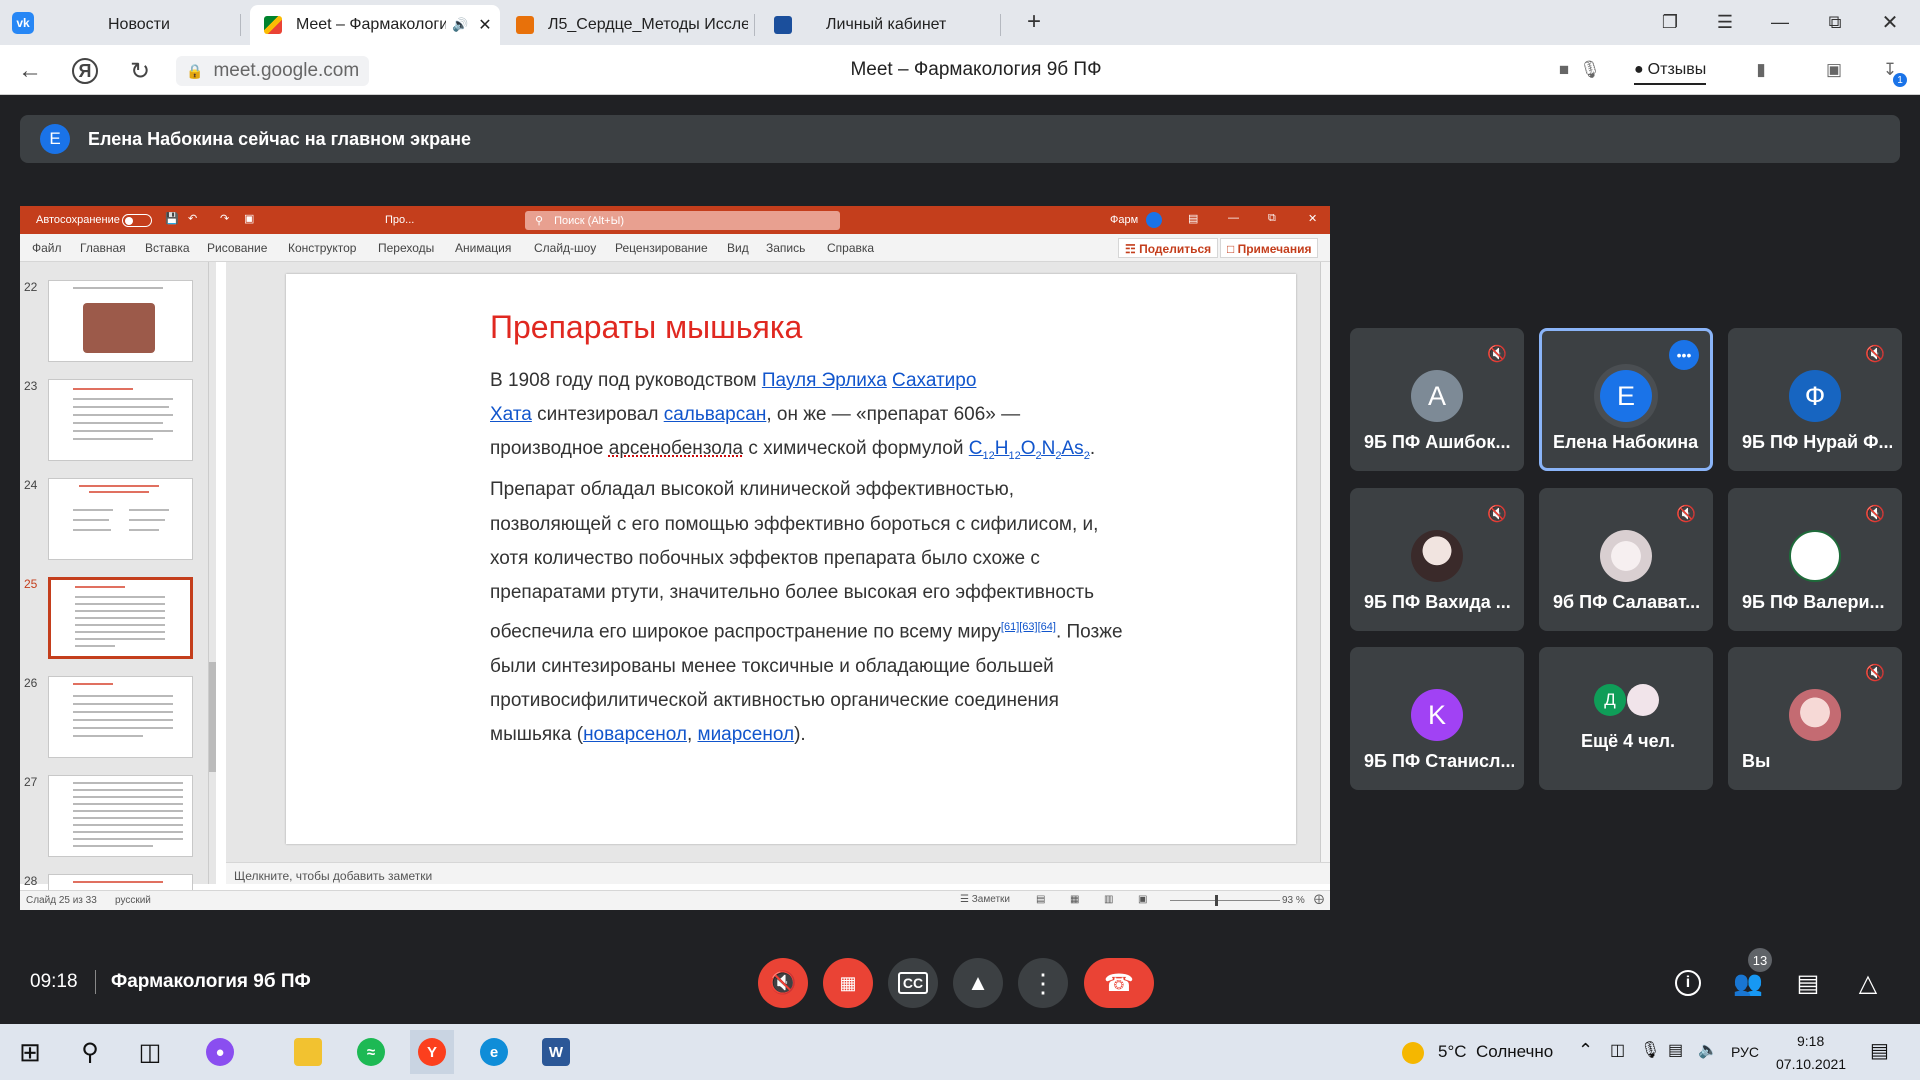 The image size is (1920, 1080). Describe the element at coordinates (484, 25) in the screenshot. I see `close-tab-icon: ✕` at that location.